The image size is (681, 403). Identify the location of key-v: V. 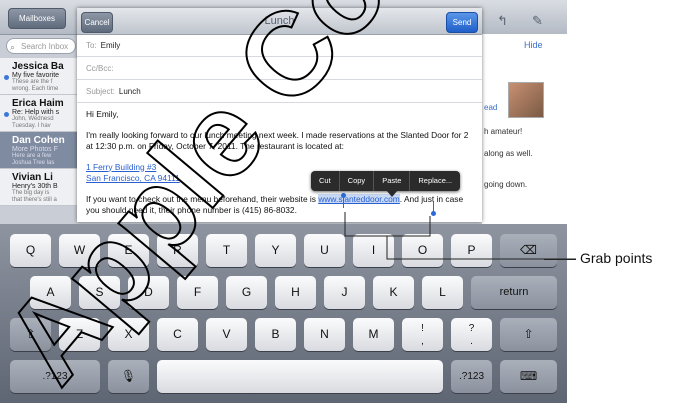
(226, 334).